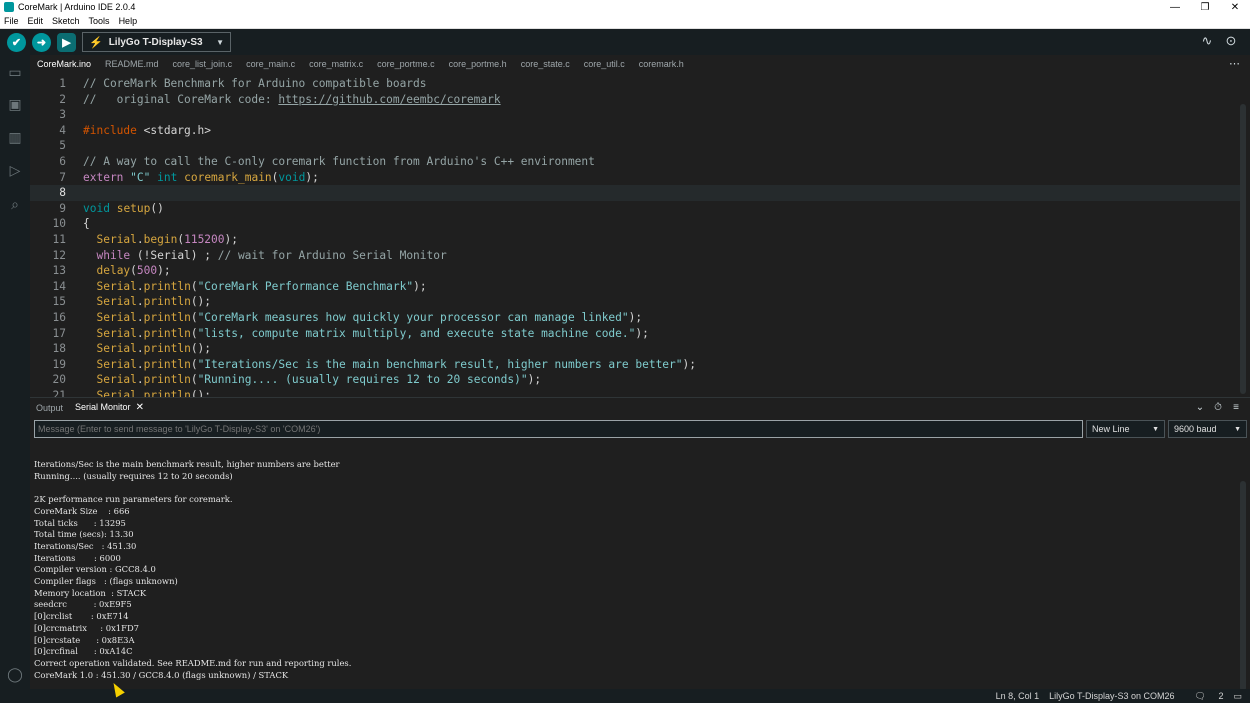 This screenshot has width=1250, height=703. What do you see at coordinates (1218, 407) in the screenshot?
I see `timestamp-toggle-icon: ⏱` at bounding box center [1218, 407].